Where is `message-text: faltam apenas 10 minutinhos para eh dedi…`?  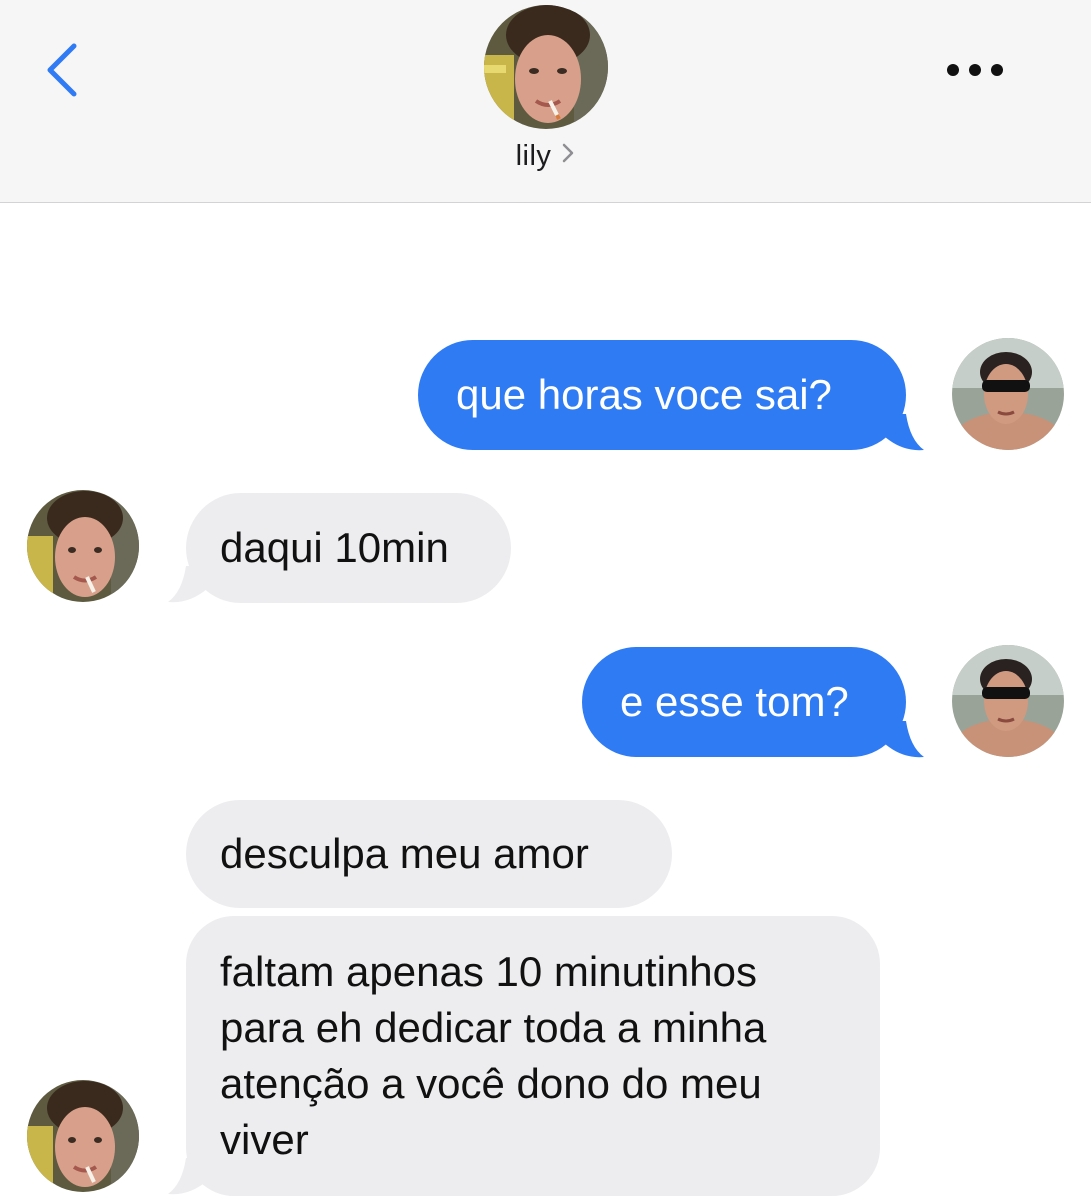 message-text: faltam apenas 10 minutinhos para eh dedi… is located at coordinates (493, 1055).